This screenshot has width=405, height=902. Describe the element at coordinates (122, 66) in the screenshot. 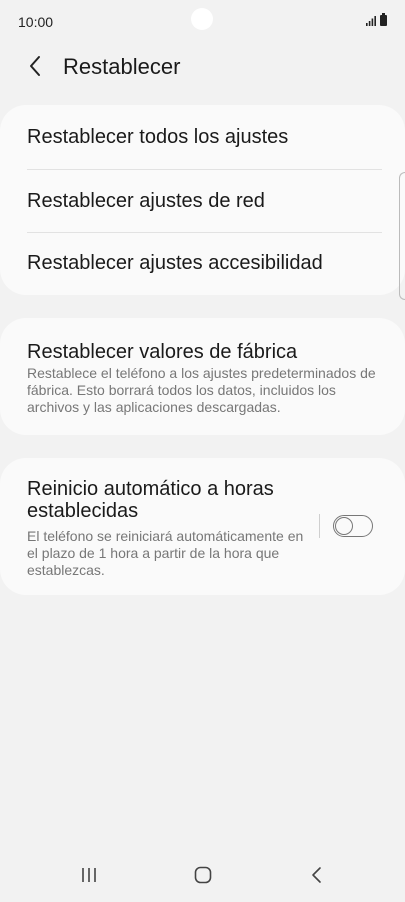

I see `page-title: Restablecer` at that location.